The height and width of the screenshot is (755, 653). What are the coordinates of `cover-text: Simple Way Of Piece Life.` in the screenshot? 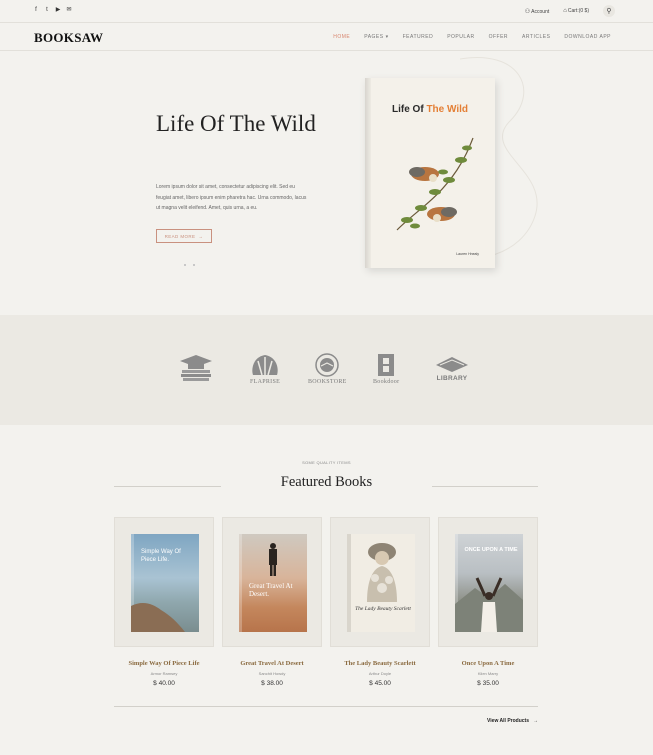 It's located at (161, 556).